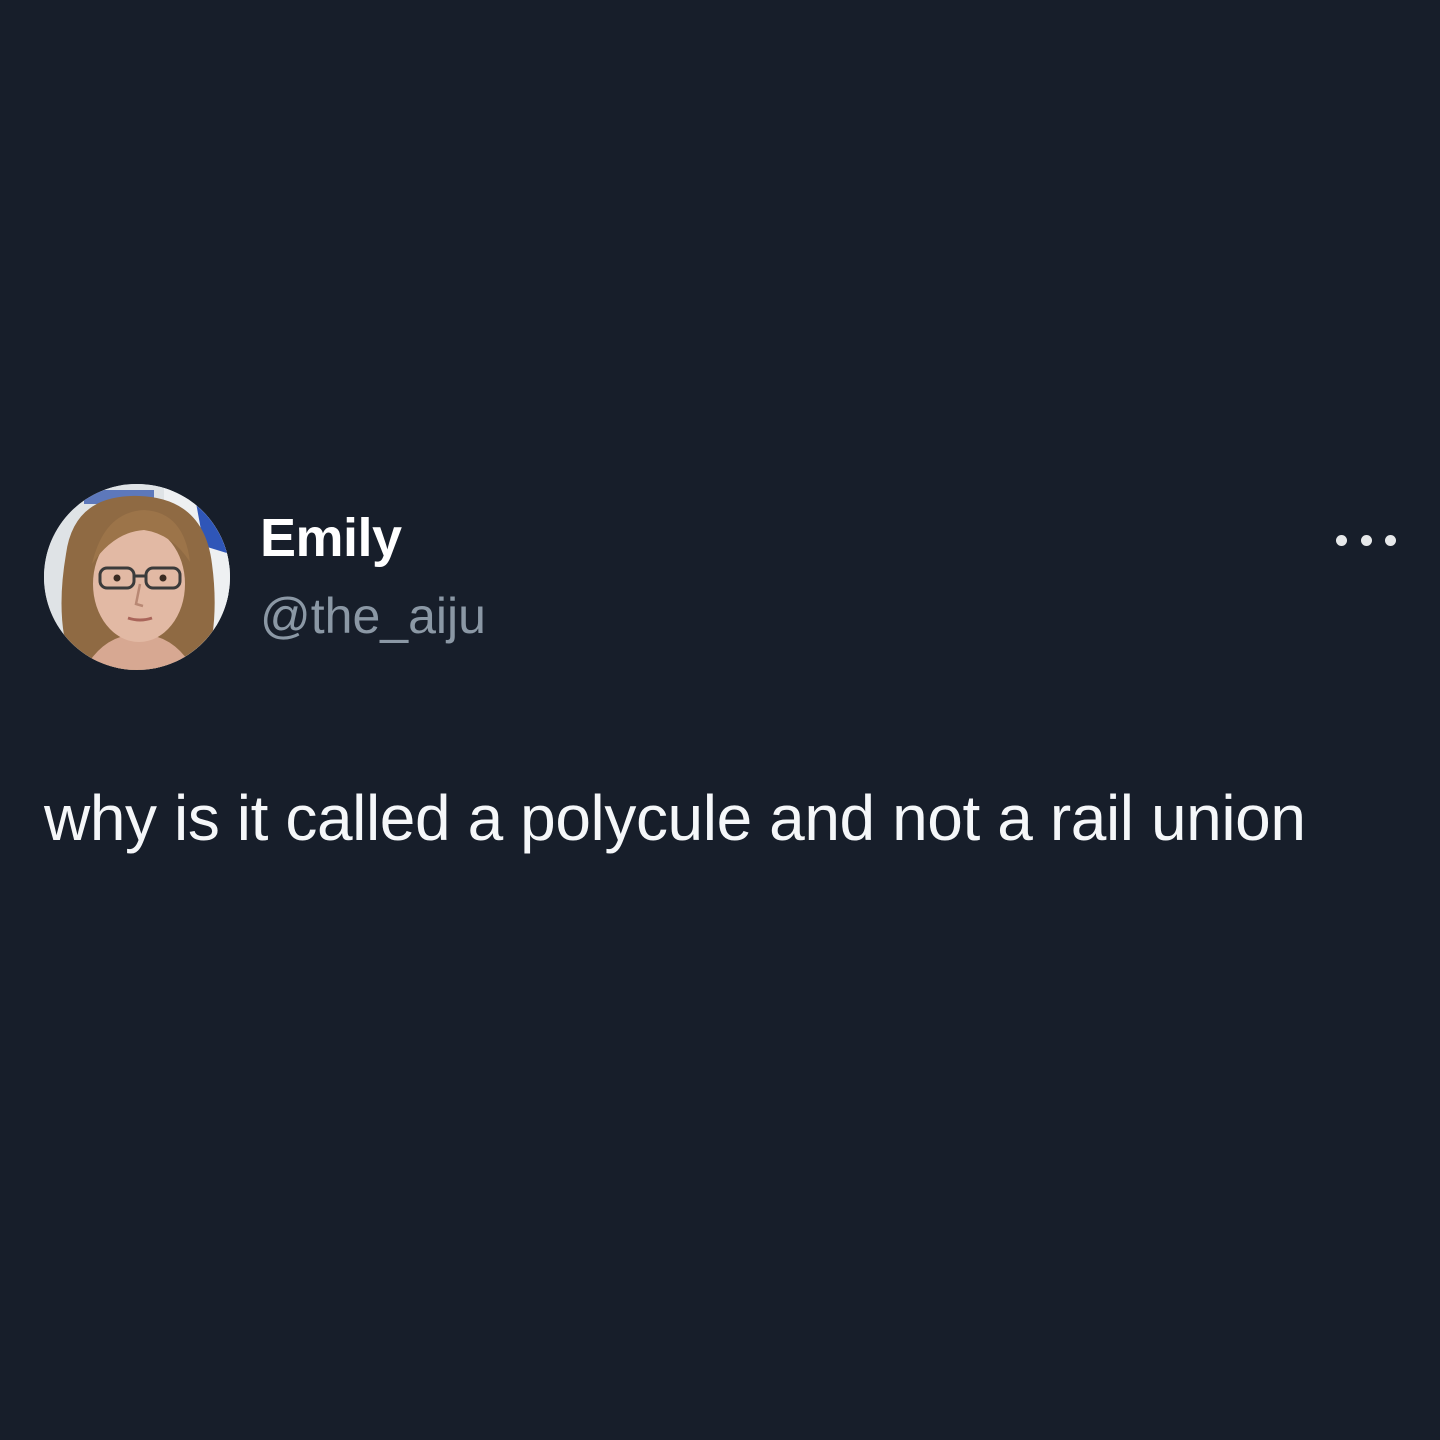 This screenshot has width=1440, height=1440. I want to click on profile-photo-icon, so click(137, 577).